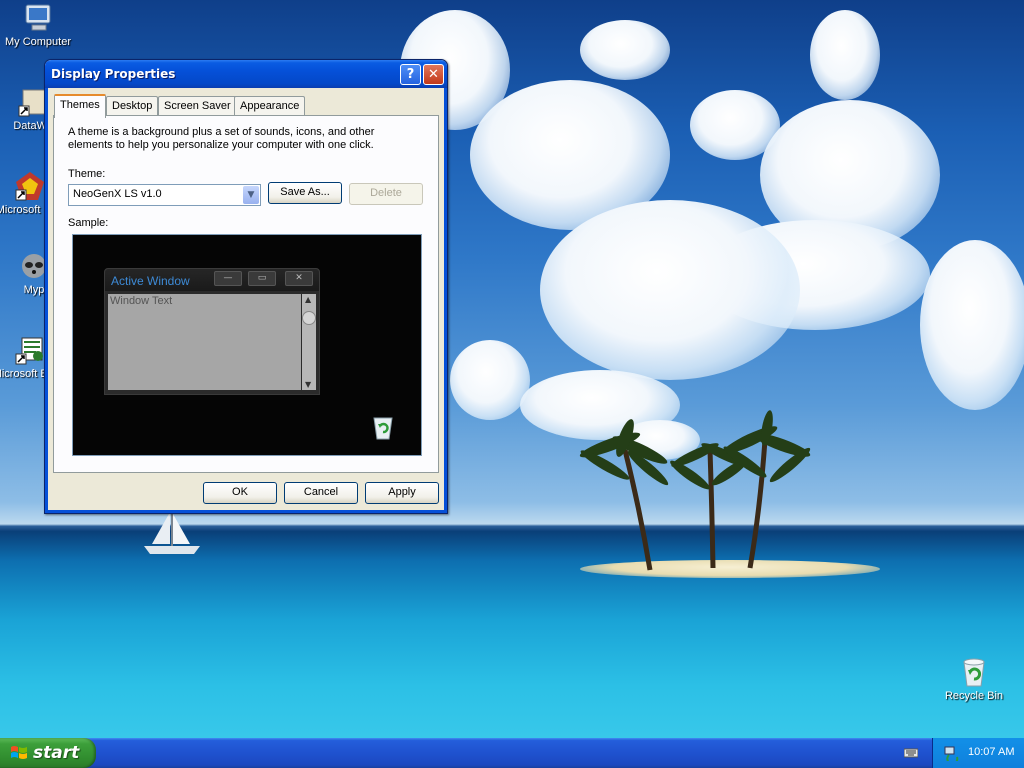 Image resolution: width=1024 pixels, height=768 pixels. What do you see at coordinates (204, 342) in the screenshot?
I see `sample-window-client: Window Text` at bounding box center [204, 342].